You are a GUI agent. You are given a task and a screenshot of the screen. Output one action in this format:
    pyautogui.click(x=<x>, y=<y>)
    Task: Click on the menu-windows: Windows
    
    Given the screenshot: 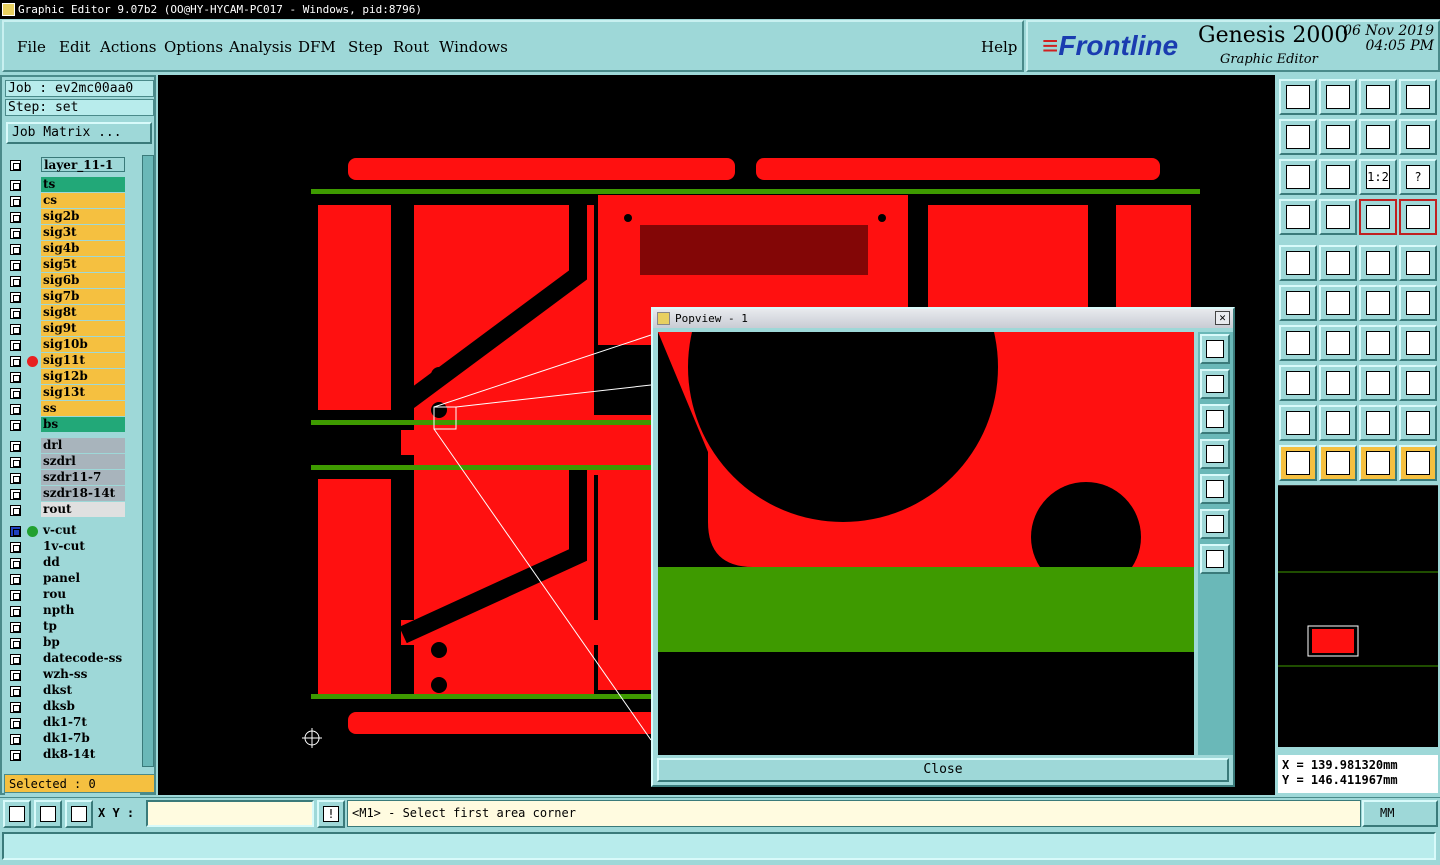 What is the action you would take?
    pyautogui.click(x=473, y=47)
    